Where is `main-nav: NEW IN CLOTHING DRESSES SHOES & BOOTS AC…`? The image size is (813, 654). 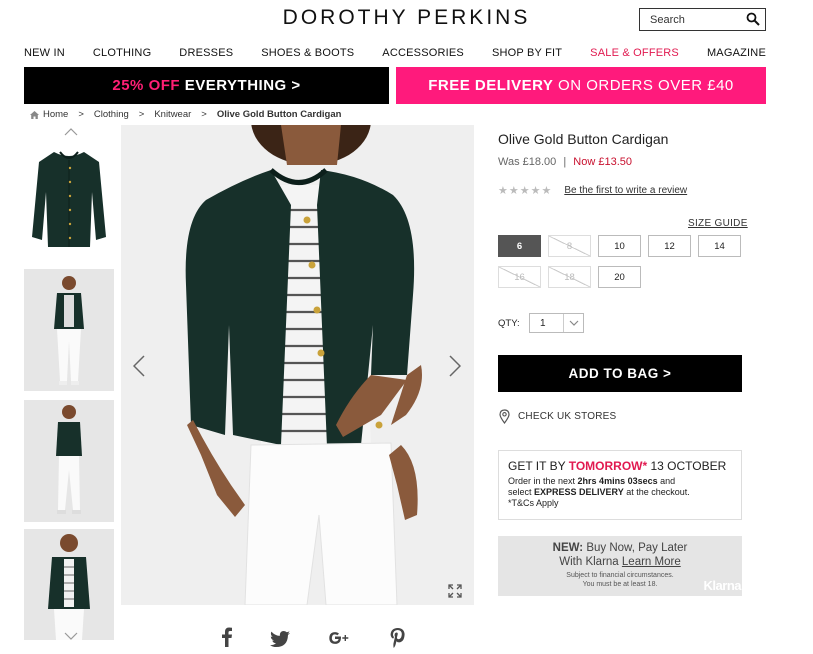 main-nav: NEW IN CLOTHING DRESSES SHOES & BOOTS AC… is located at coordinates (395, 53).